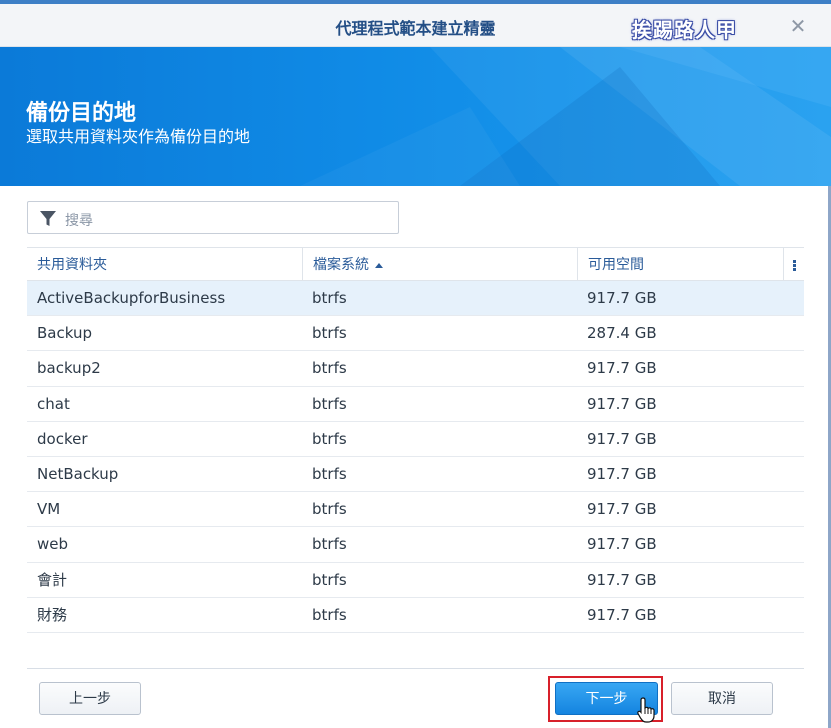  I want to click on cell-available-space: 287.4 GB, so click(622, 333).